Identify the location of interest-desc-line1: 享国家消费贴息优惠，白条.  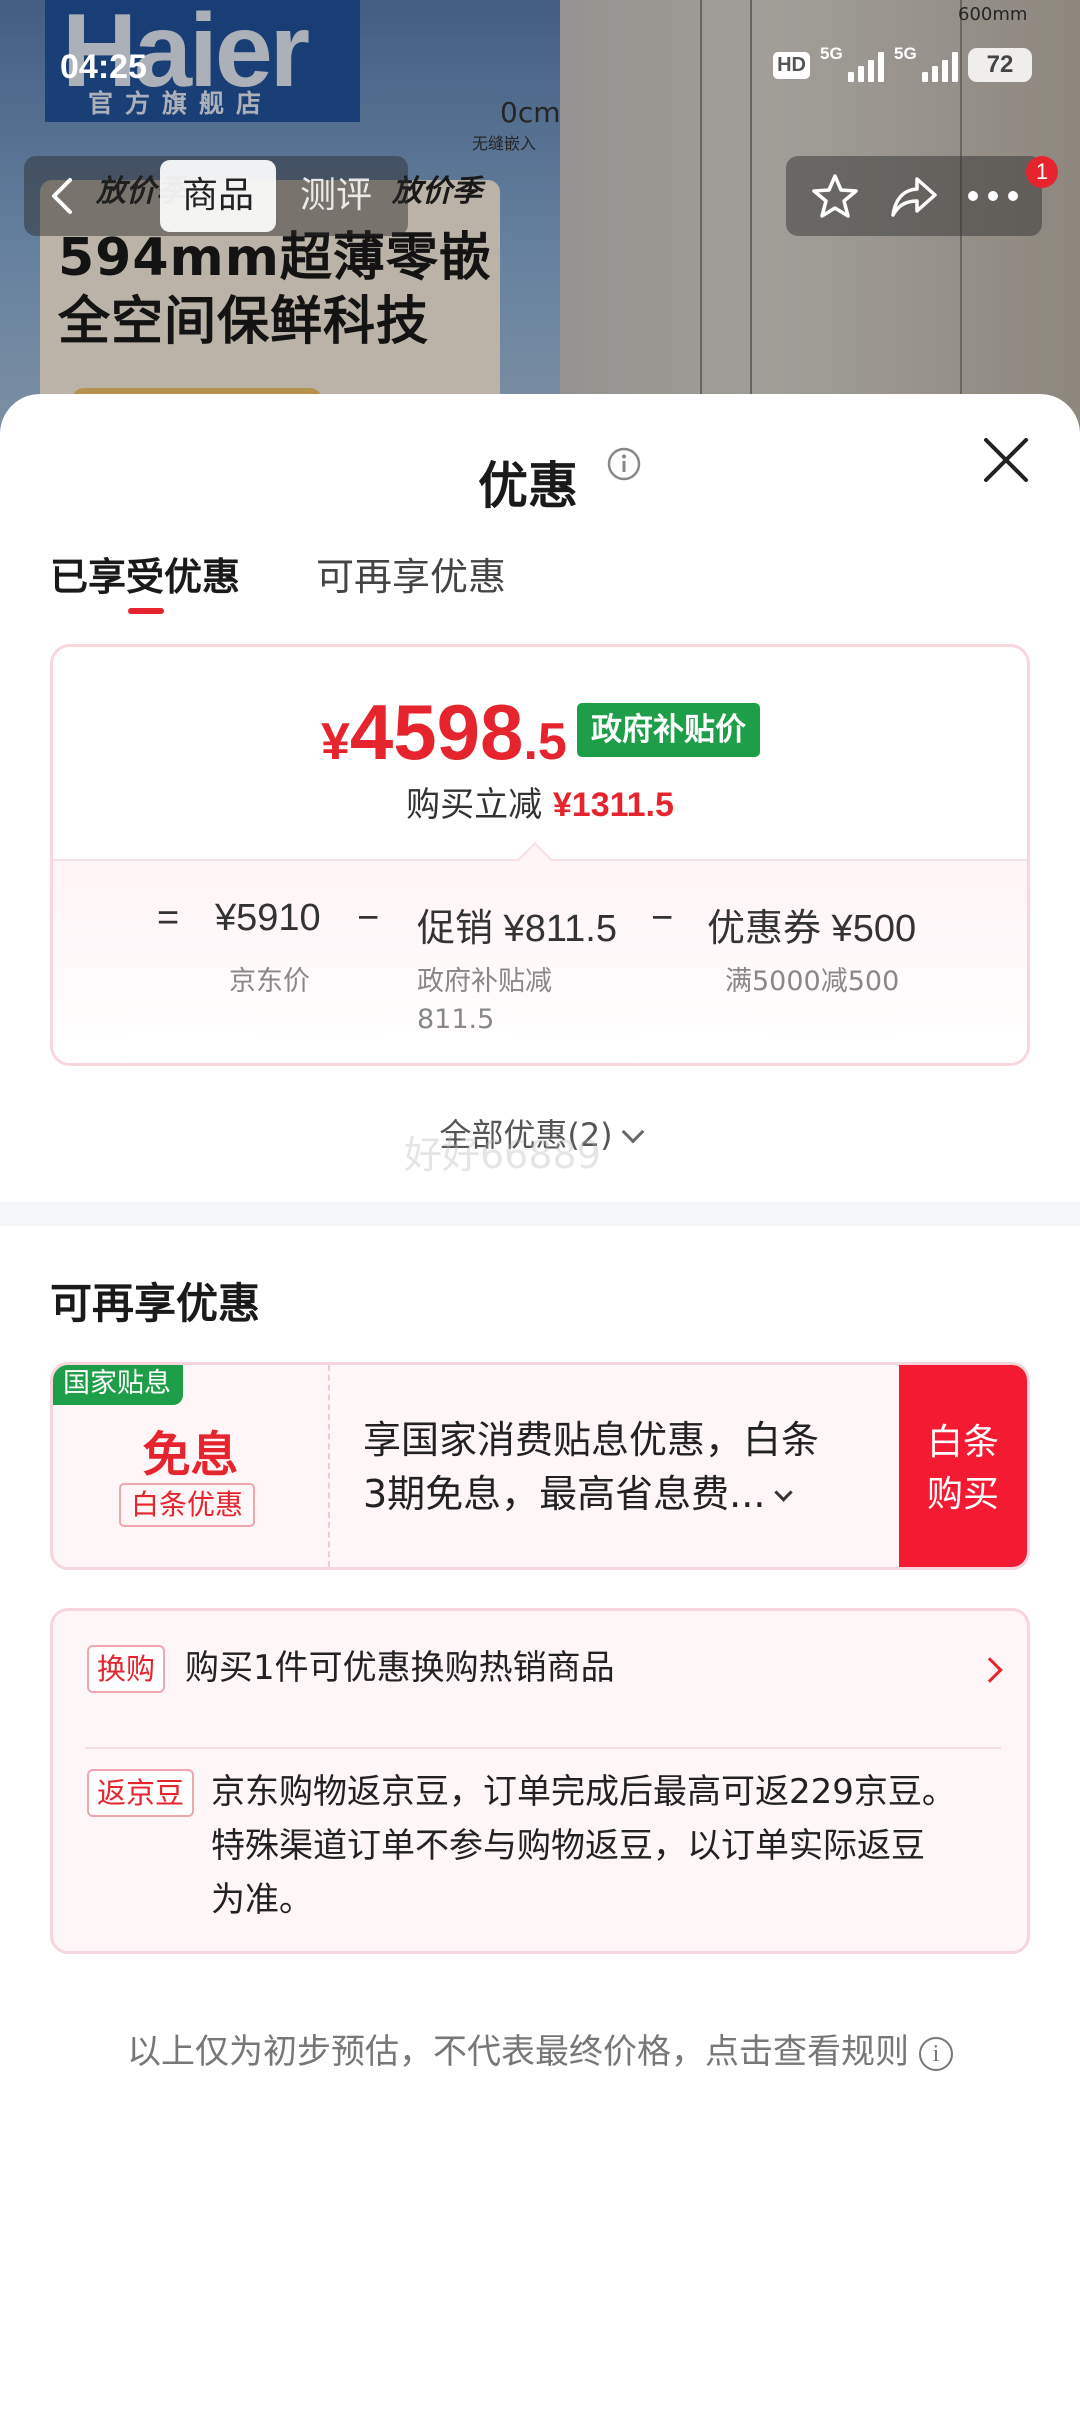
(591, 1440).